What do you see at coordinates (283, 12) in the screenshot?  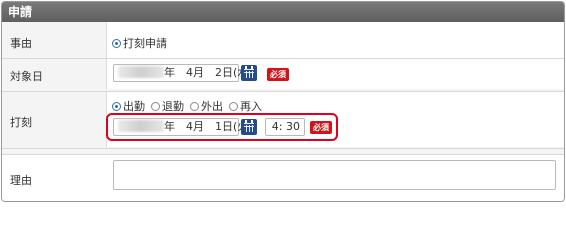 I see `panel-title: 申請` at bounding box center [283, 12].